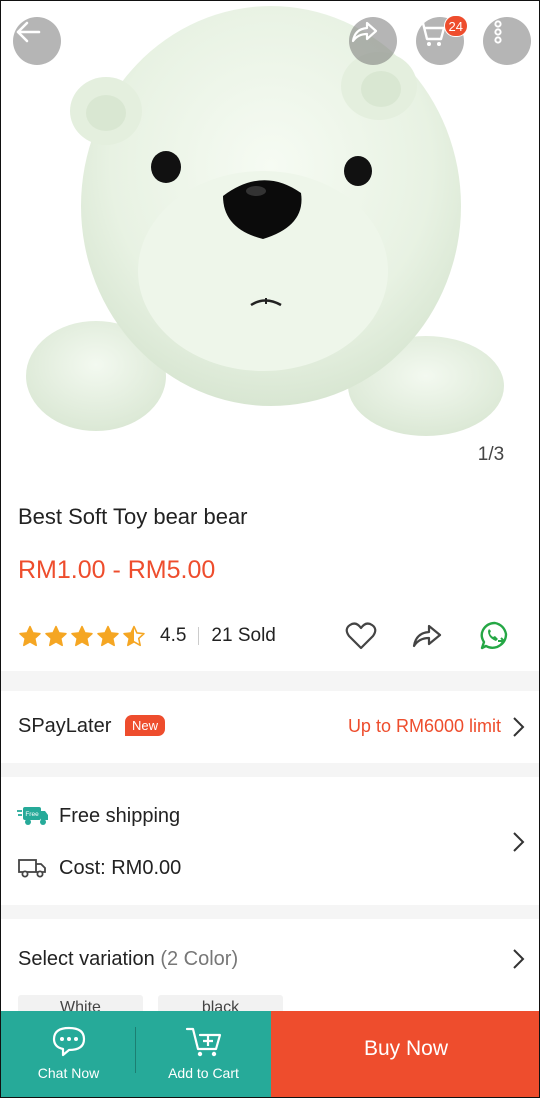  What do you see at coordinates (203, 1073) in the screenshot?
I see `add-to-cart-label: Add to Cart` at bounding box center [203, 1073].